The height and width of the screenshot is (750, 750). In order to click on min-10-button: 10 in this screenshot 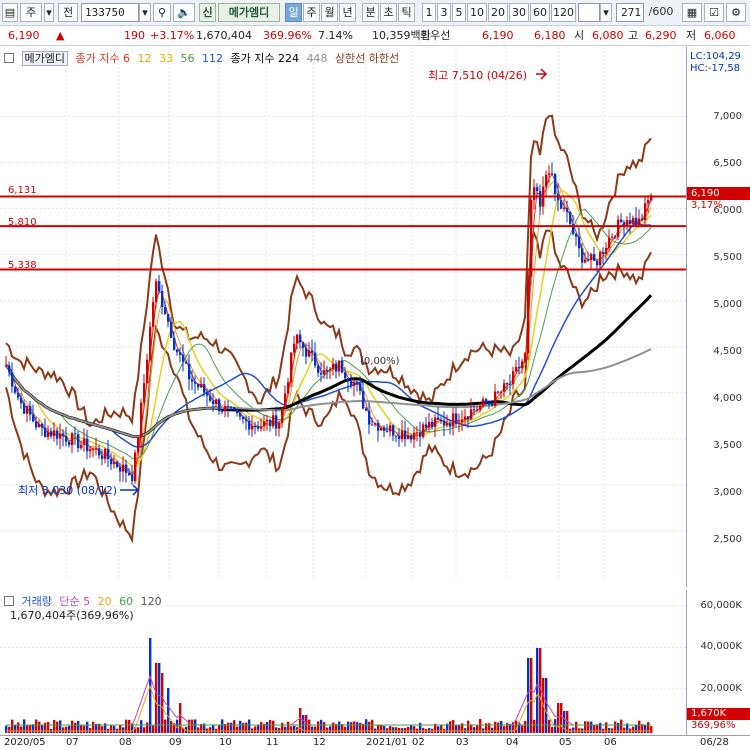, I will do `click(477, 12)`.